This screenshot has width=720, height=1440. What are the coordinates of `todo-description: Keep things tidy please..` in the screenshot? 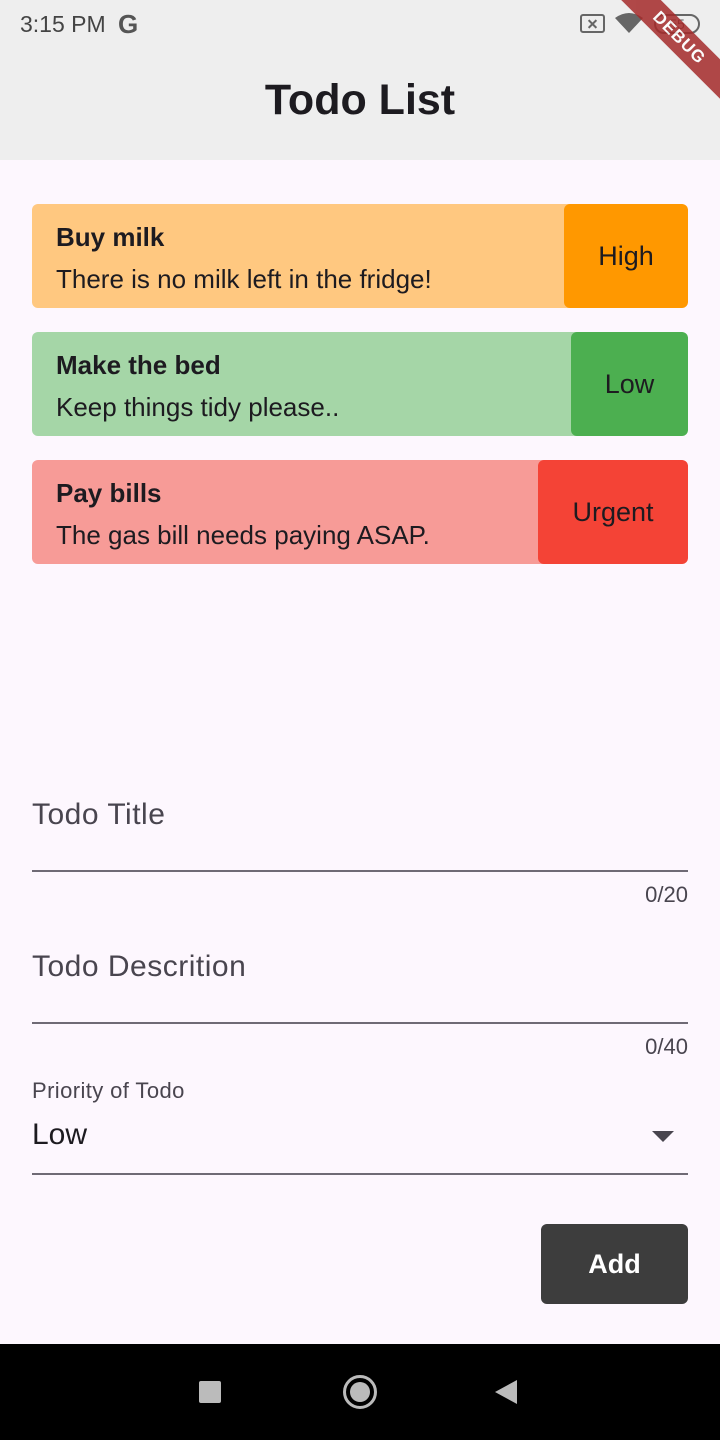 It's located at (198, 407).